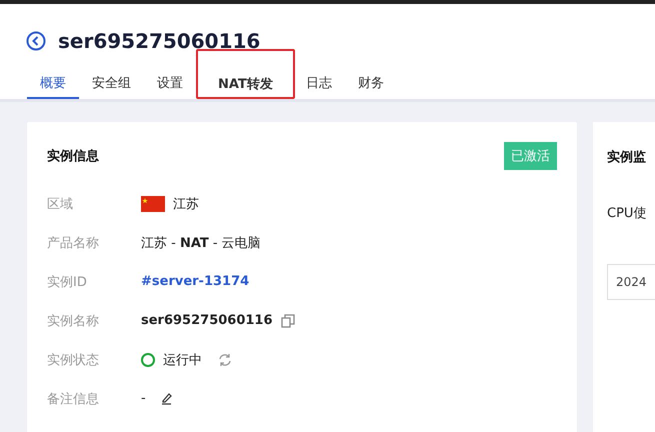  Describe the element at coordinates (148, 359) in the screenshot. I see `status-ring-icon` at that location.